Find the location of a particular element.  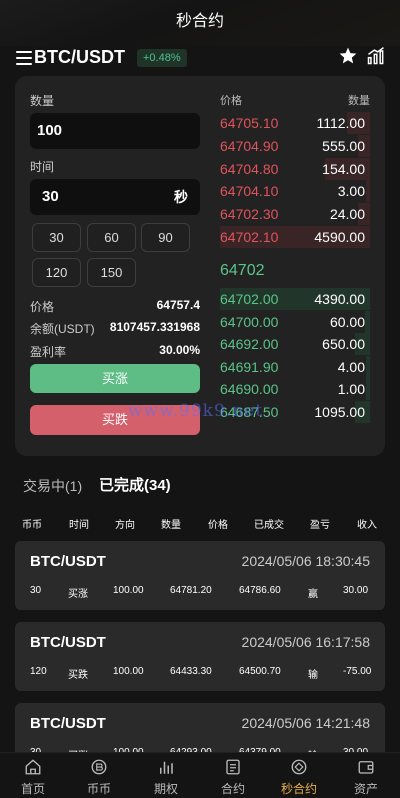

nav-home: 首页 is located at coordinates (33, 775).